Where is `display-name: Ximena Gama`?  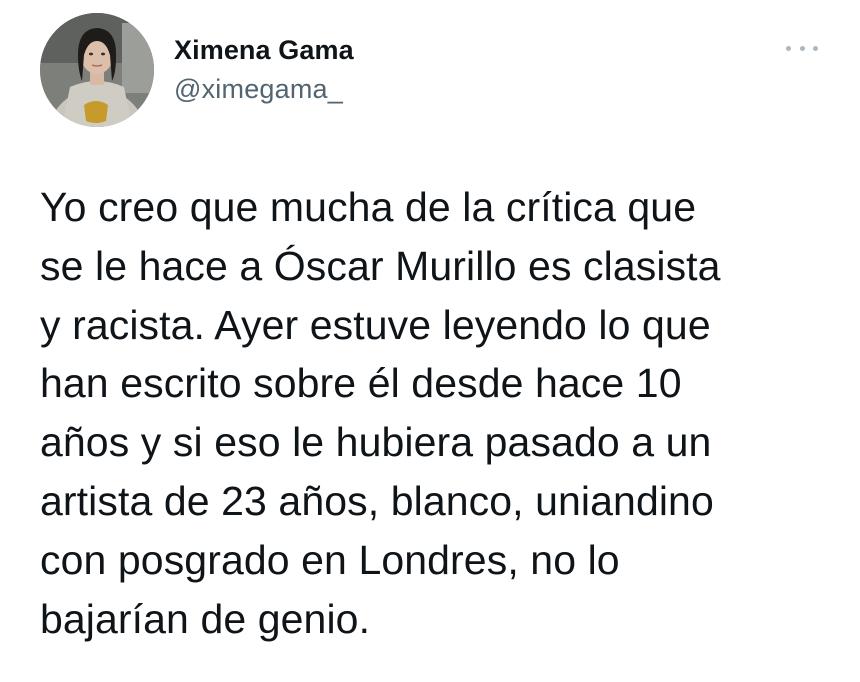 display-name: Ximena Gama is located at coordinates (264, 50).